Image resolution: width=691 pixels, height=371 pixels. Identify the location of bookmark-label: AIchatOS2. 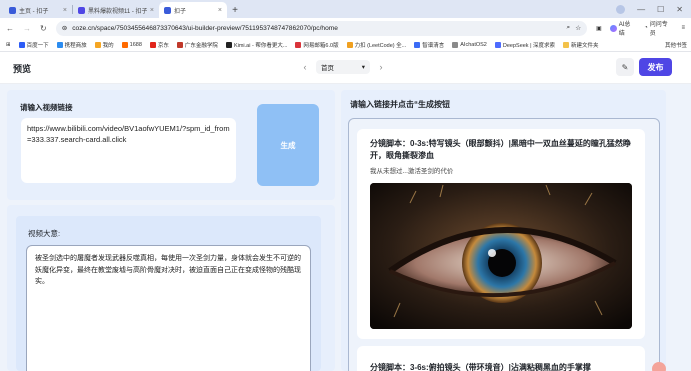
(473, 44).